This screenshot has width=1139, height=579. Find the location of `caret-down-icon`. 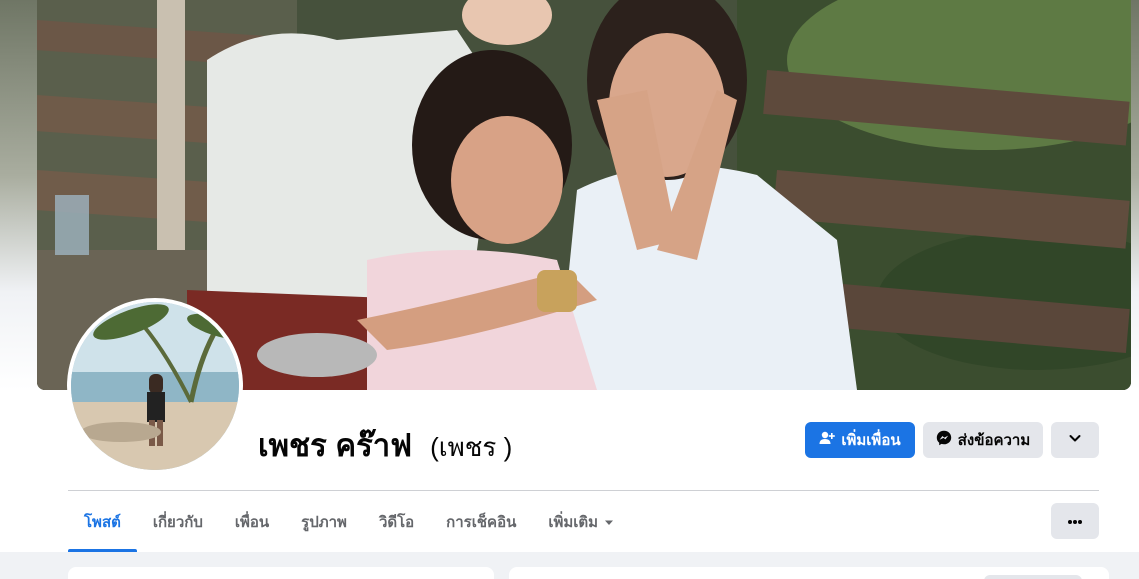

caret-down-icon is located at coordinates (609, 522).